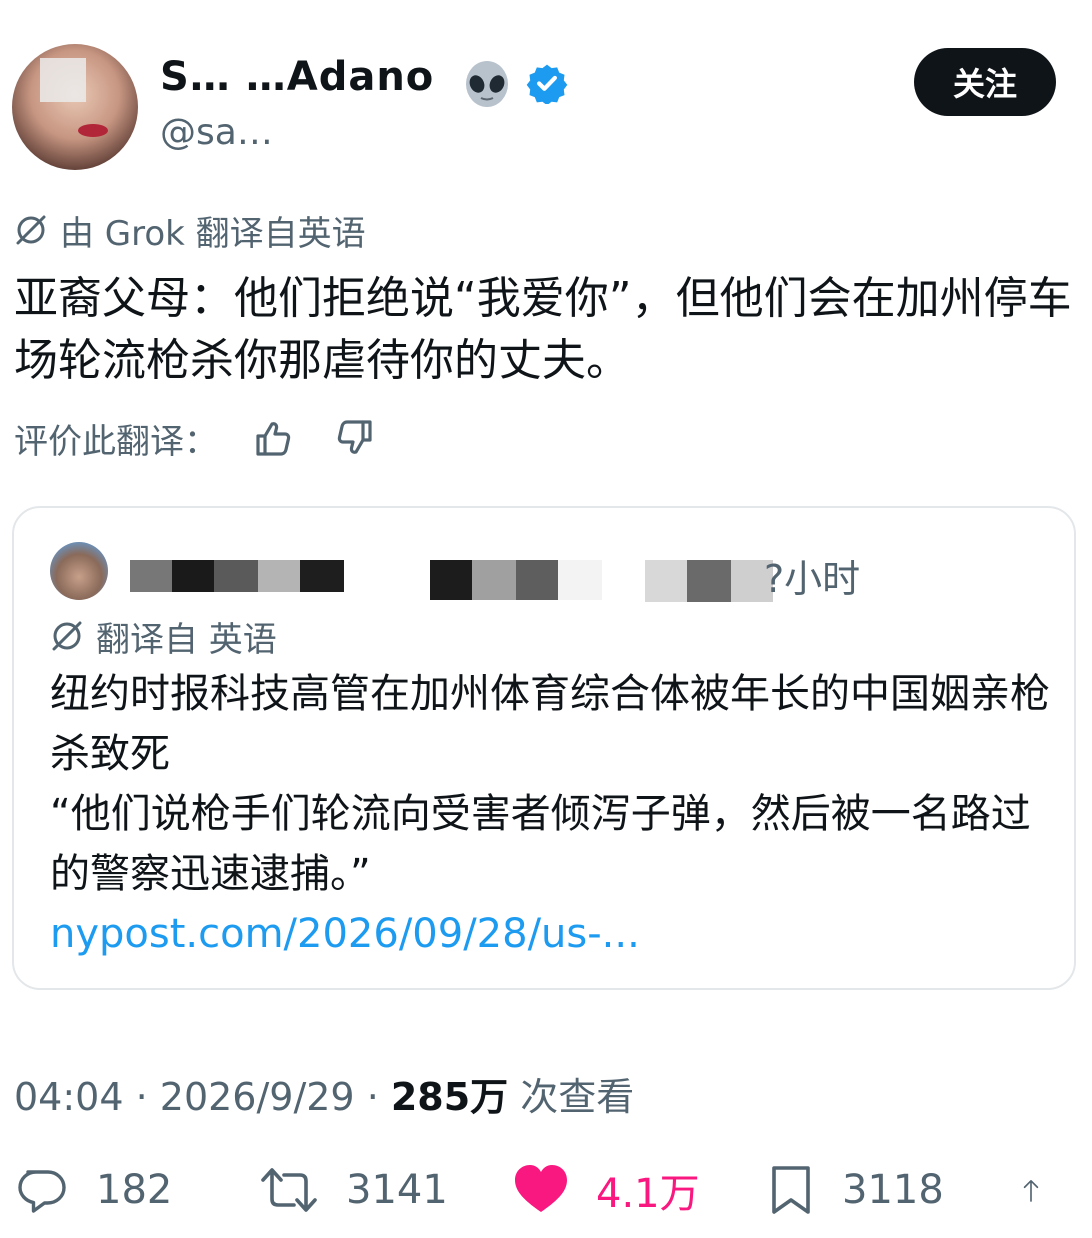  What do you see at coordinates (540, 844) in the screenshot?
I see `quoted-quote: “他们说枪手们轮流向受害者倾泻子弹，然后被一名路过的警察迅速逮捕。”` at bounding box center [540, 844].